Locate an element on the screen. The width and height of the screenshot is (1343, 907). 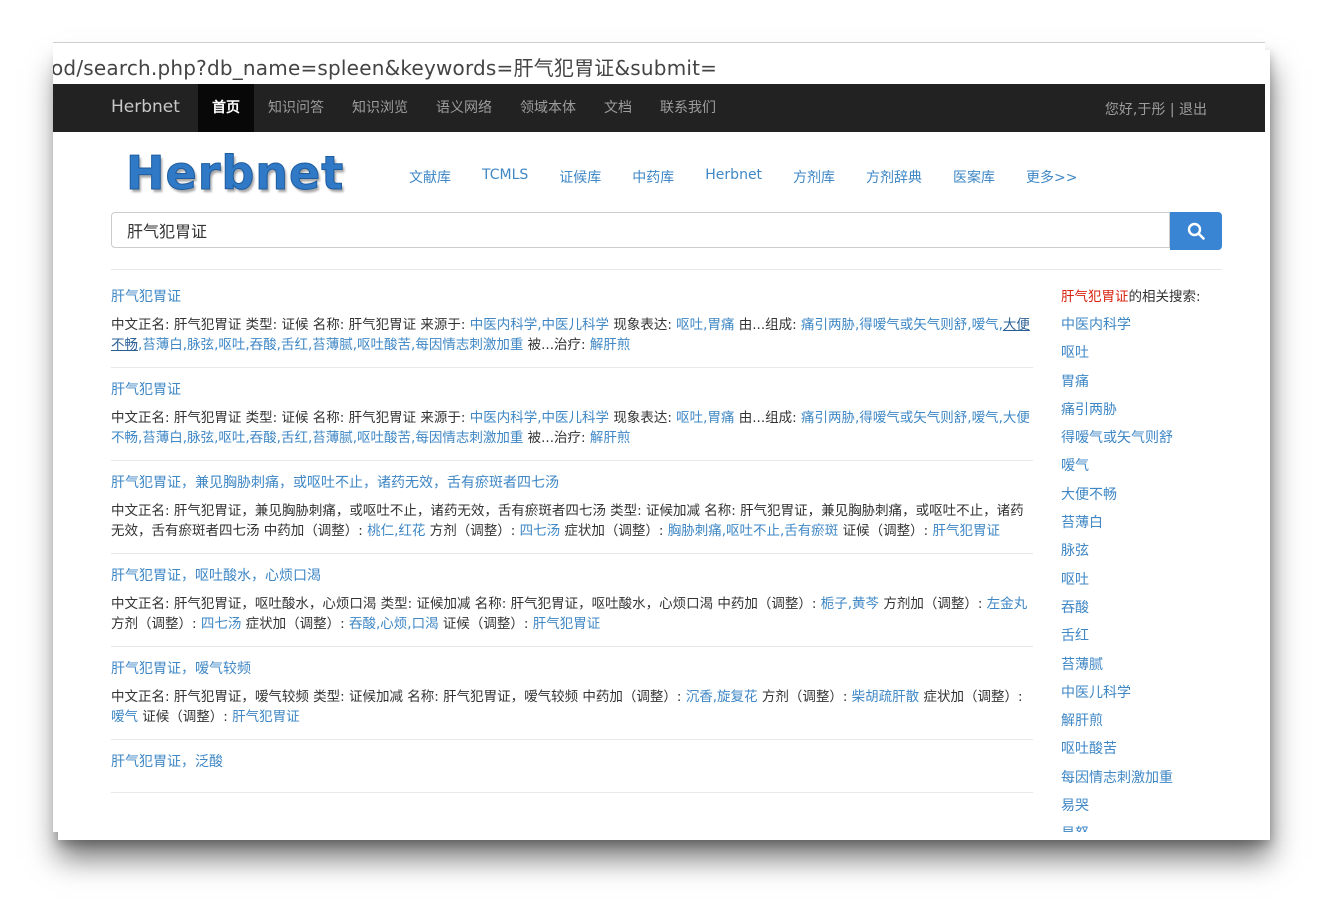
result-term-link: 沉香,旋复花 is located at coordinates (722, 697).